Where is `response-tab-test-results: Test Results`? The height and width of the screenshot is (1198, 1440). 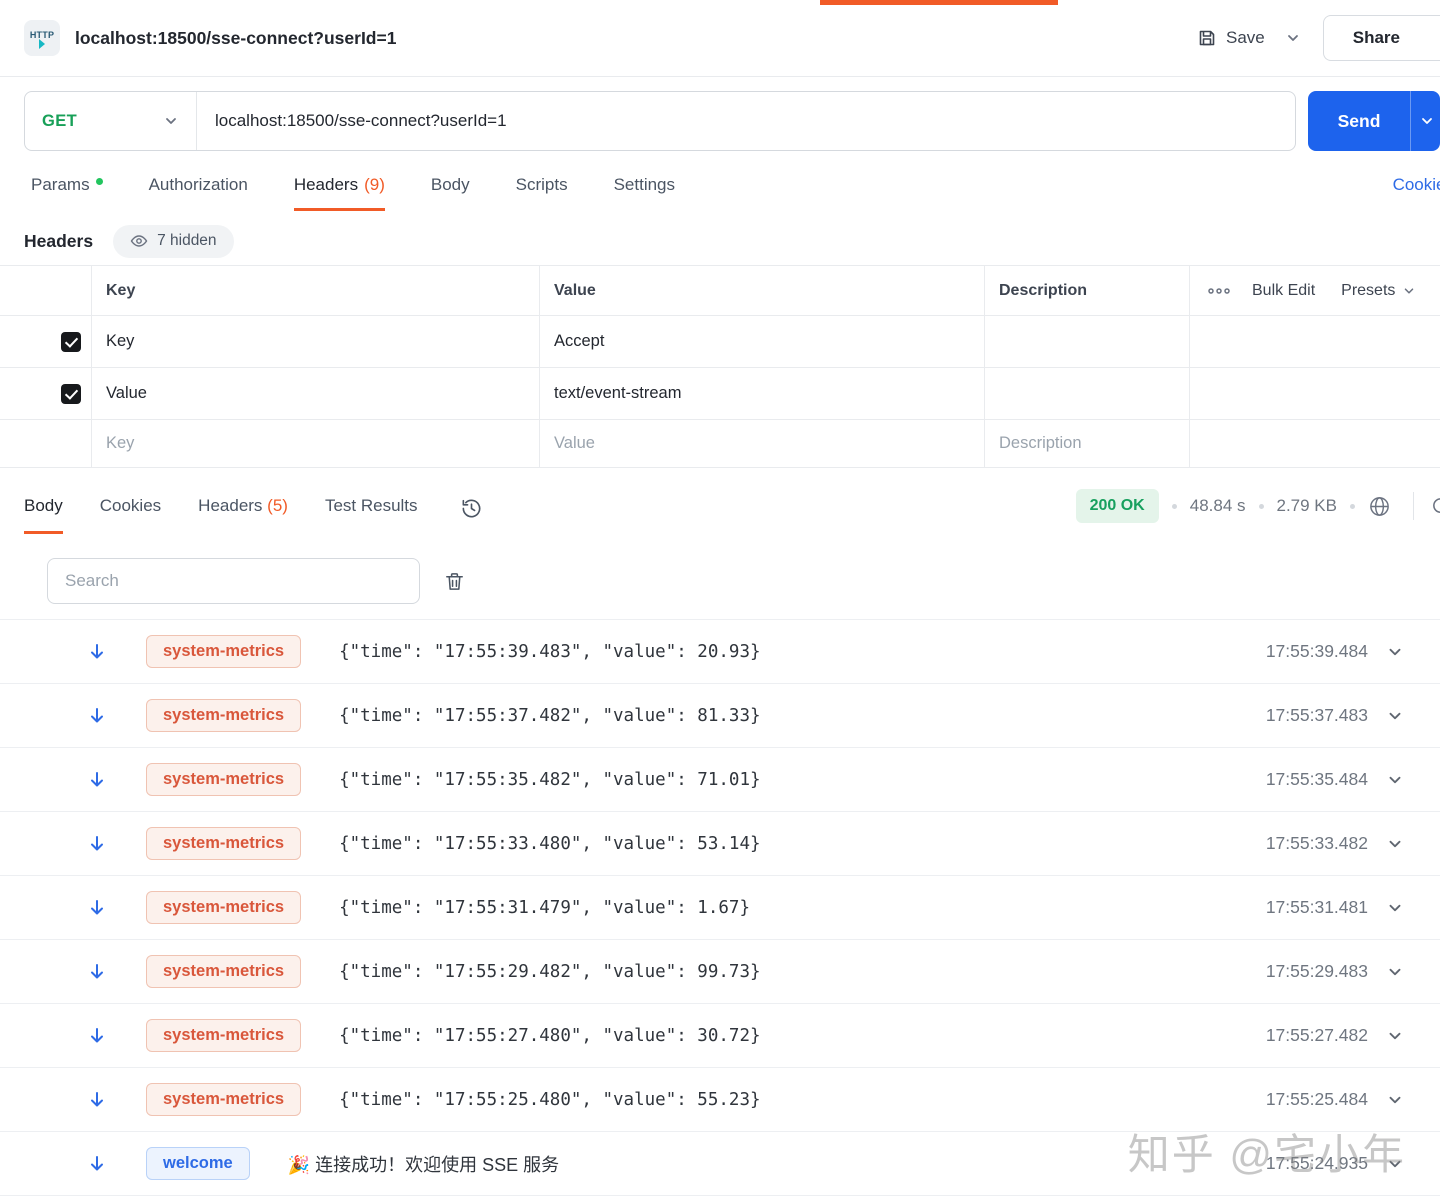 response-tab-test-results: Test Results is located at coordinates (371, 515).